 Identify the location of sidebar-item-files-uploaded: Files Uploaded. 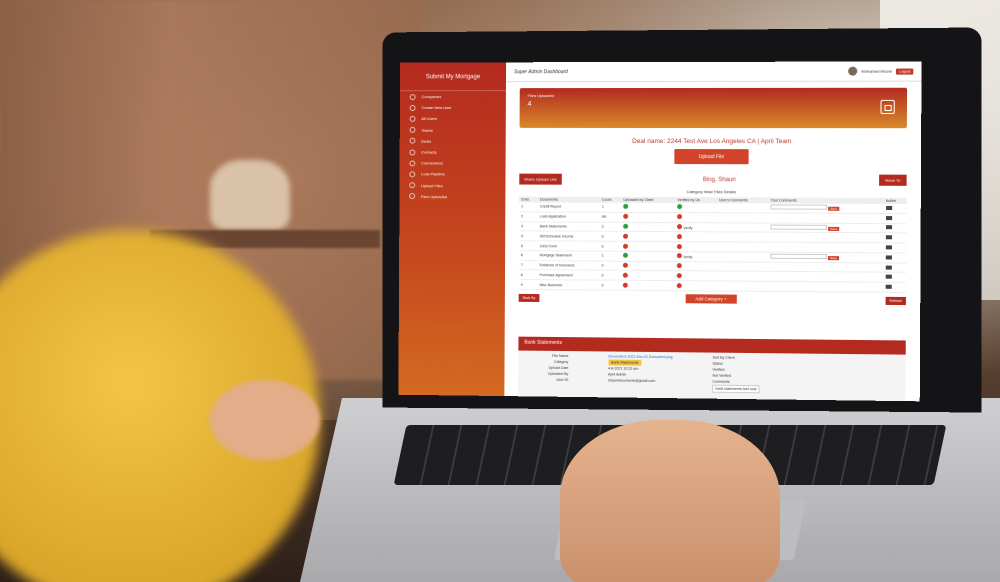
(452, 196).